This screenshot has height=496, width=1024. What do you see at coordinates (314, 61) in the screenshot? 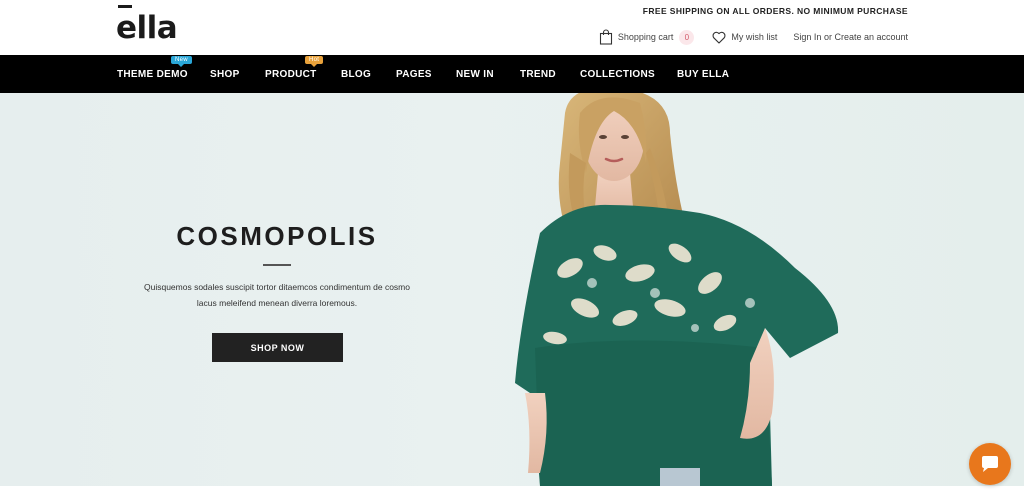
I see `hot-badge: Hot` at bounding box center [314, 61].